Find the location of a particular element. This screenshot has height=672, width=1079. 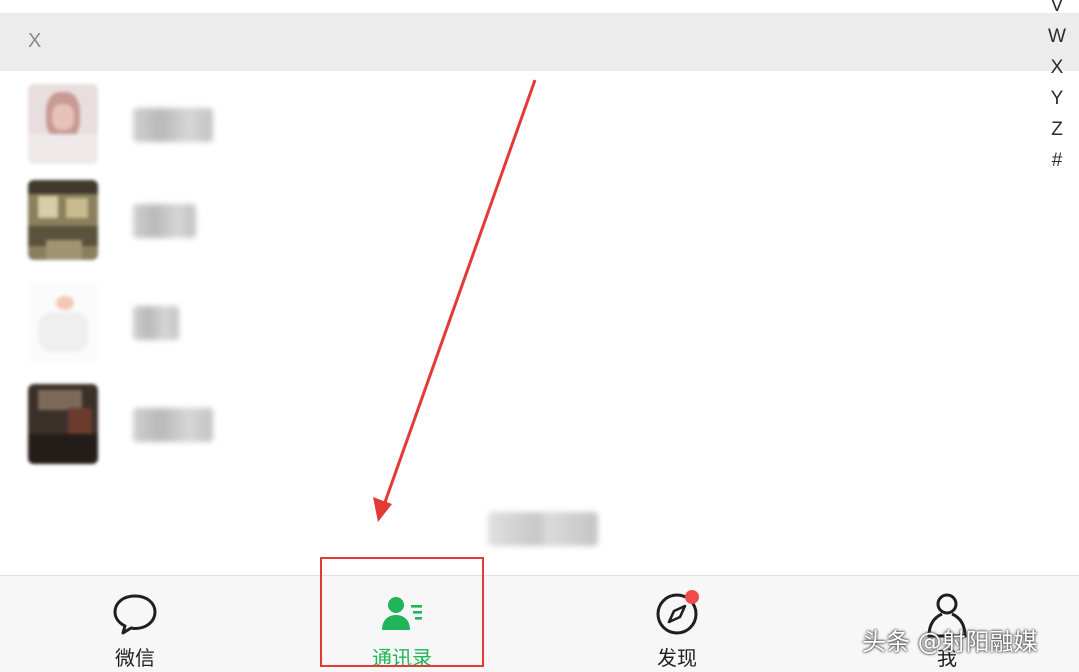

close-icon: X is located at coordinates (34, 41).